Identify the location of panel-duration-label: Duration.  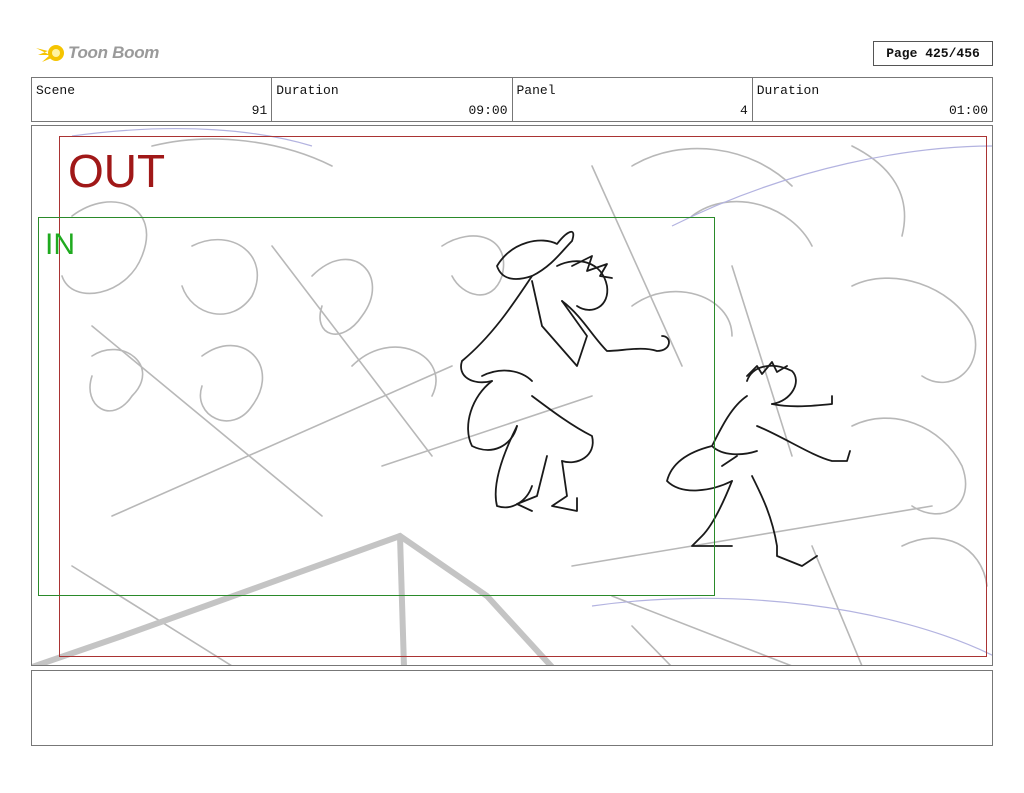
(788, 90).